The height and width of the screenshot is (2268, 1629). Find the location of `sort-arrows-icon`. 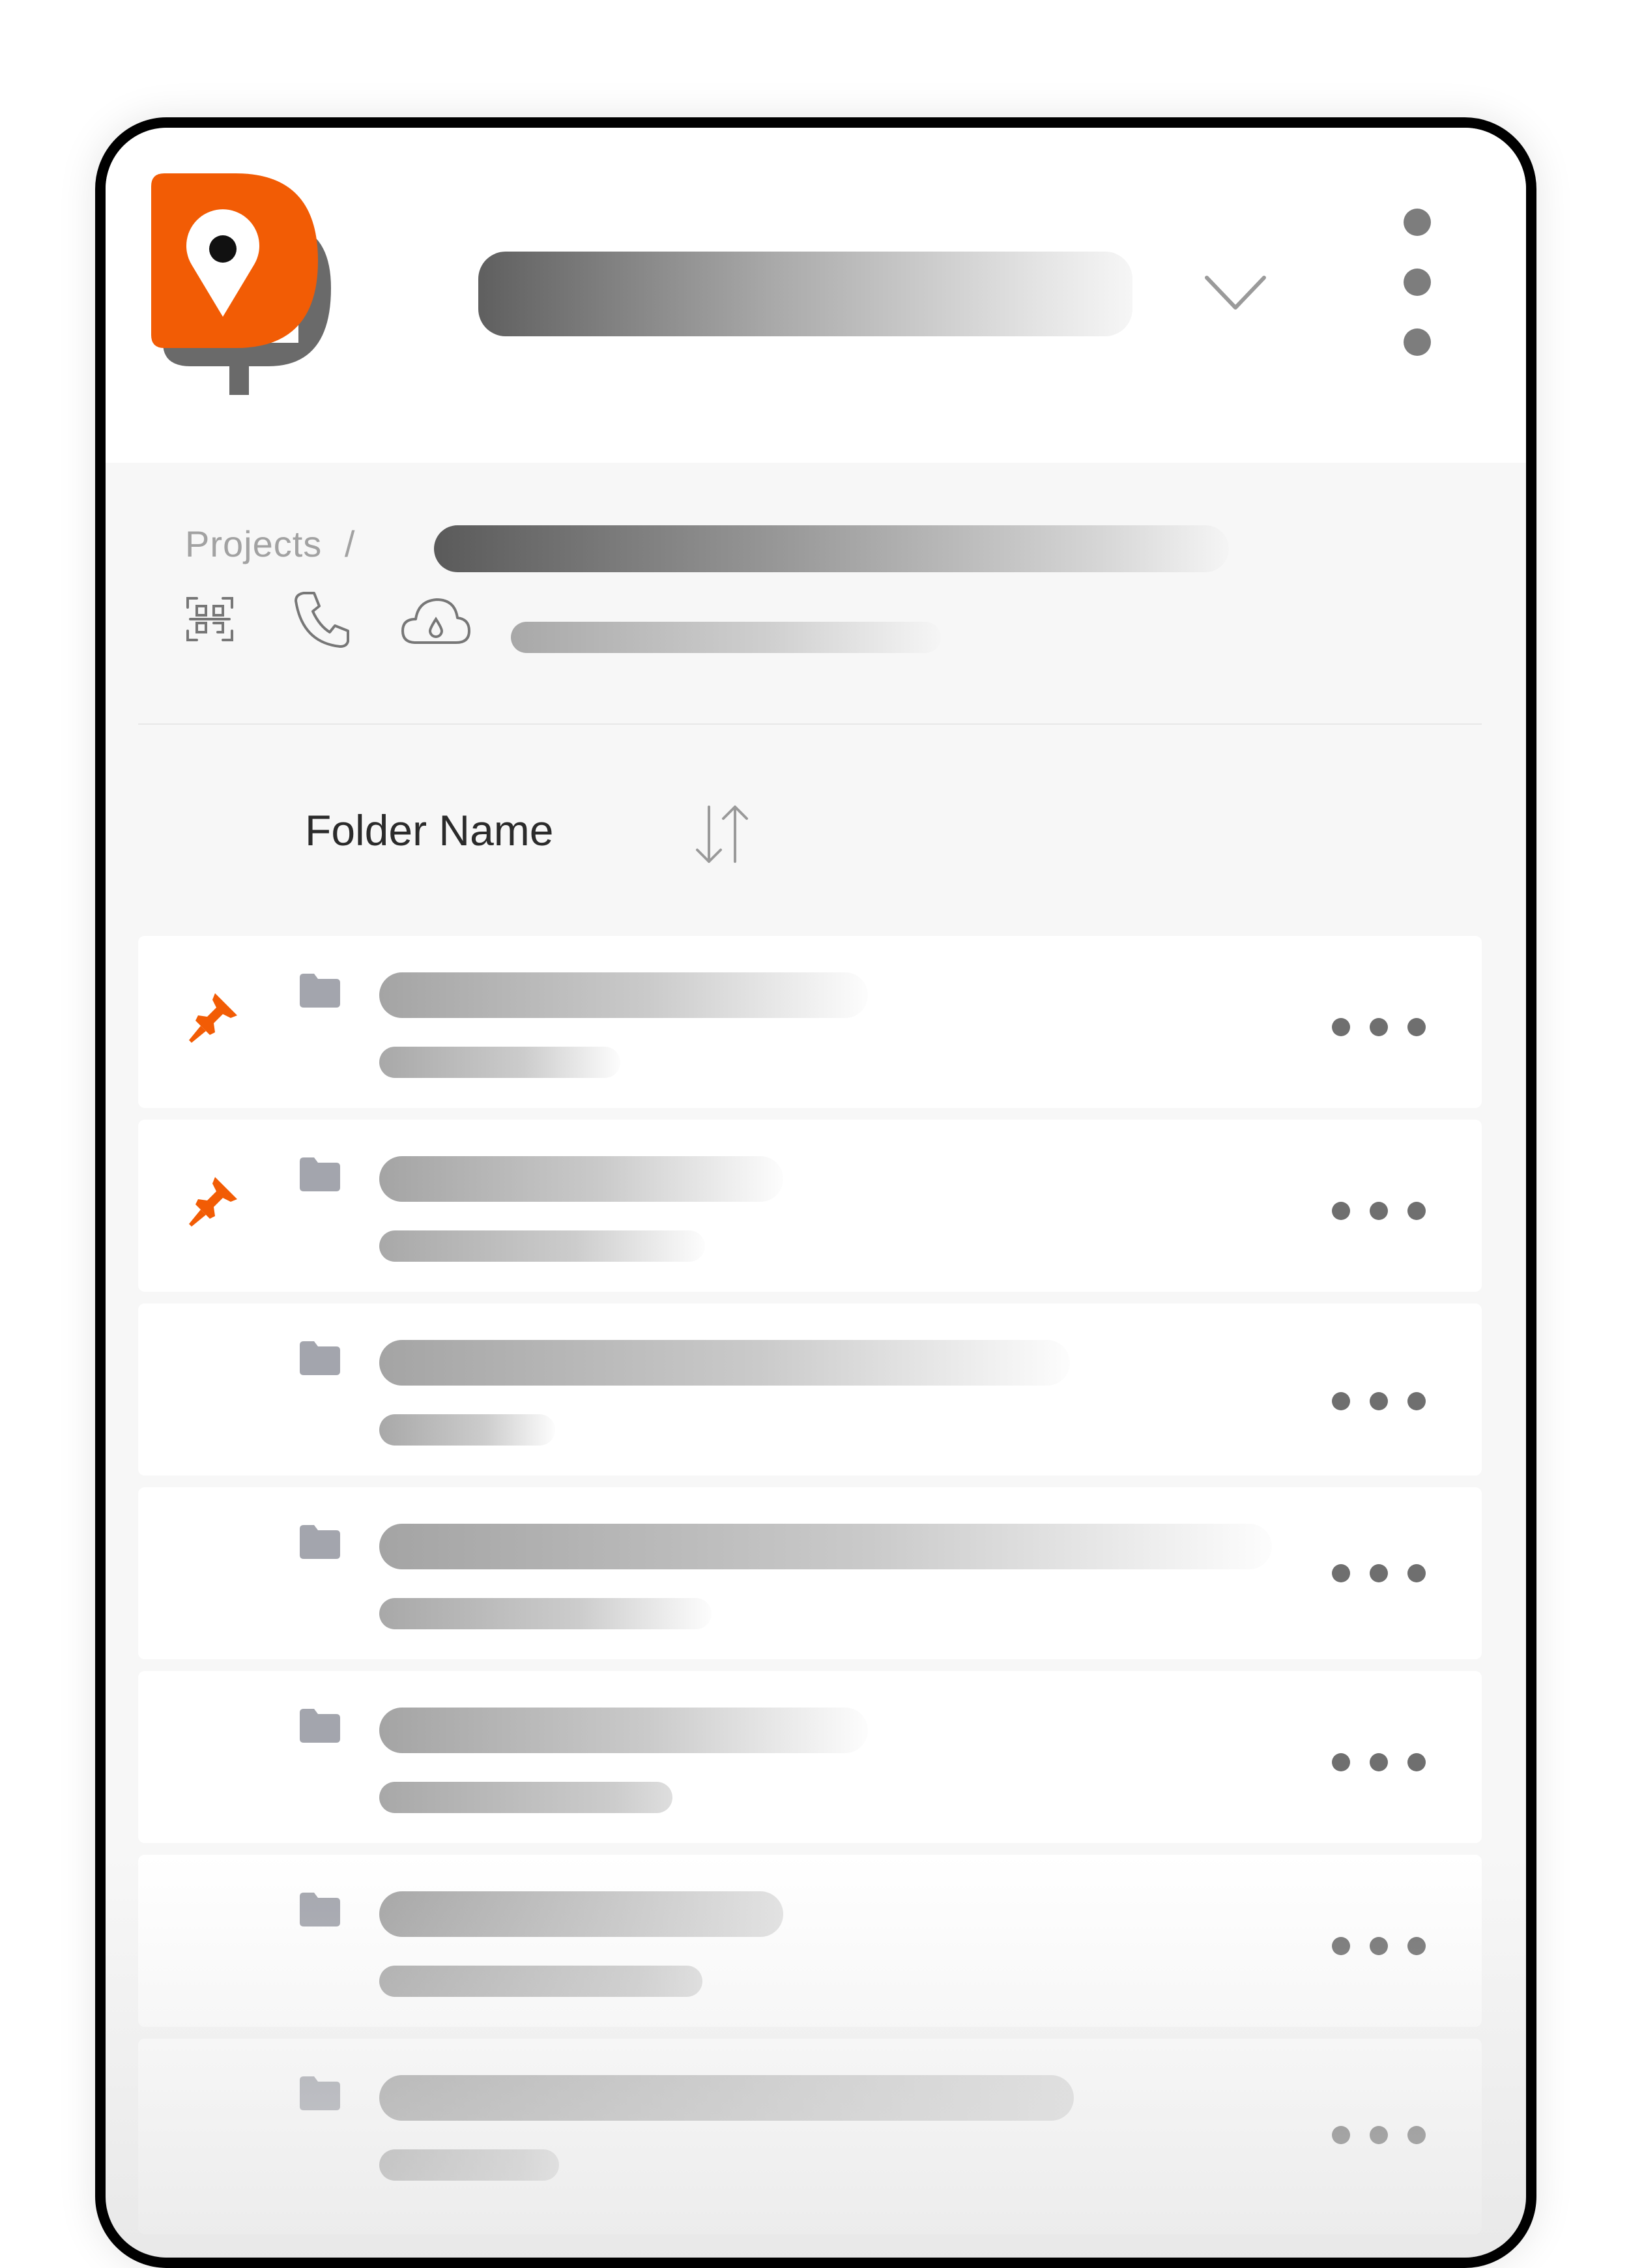

sort-arrows-icon is located at coordinates (720, 835).